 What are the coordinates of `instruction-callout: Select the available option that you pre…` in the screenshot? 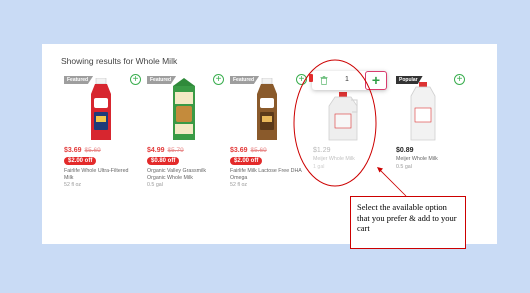 It's located at (408, 222).